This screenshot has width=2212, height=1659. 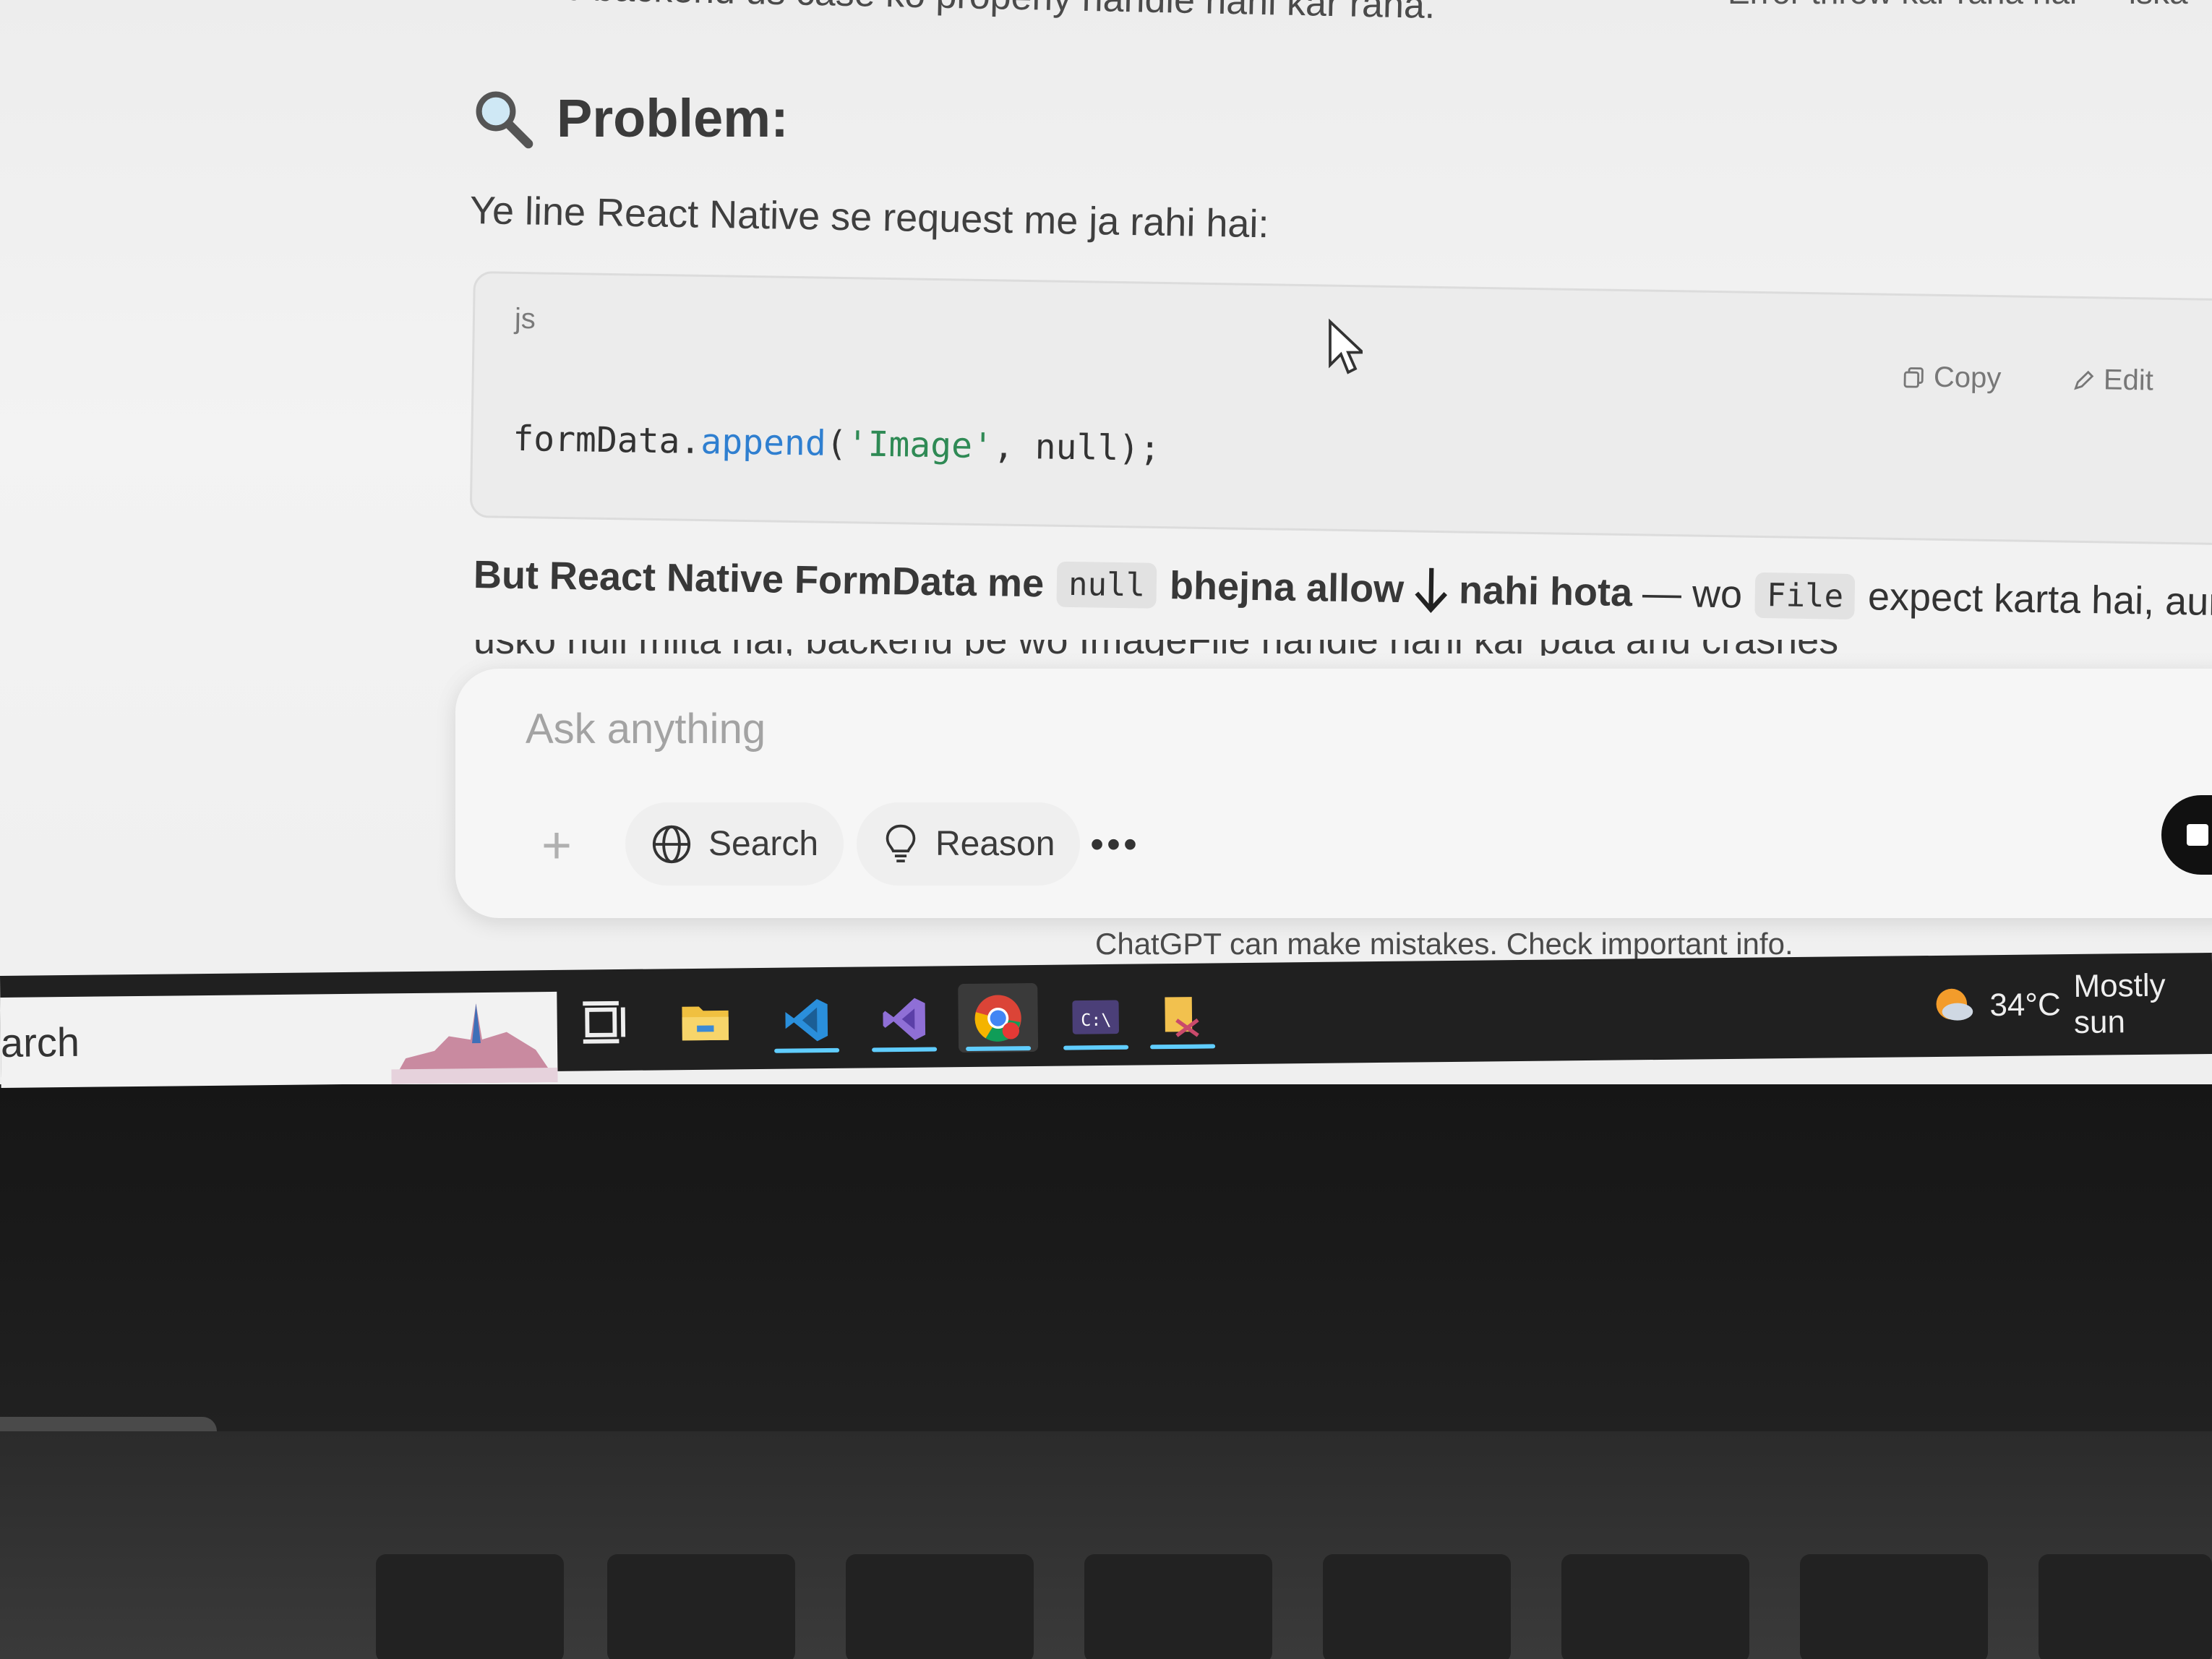 What do you see at coordinates (1287, 588) in the screenshot?
I see `explanation-part-2: bhejna allow` at bounding box center [1287, 588].